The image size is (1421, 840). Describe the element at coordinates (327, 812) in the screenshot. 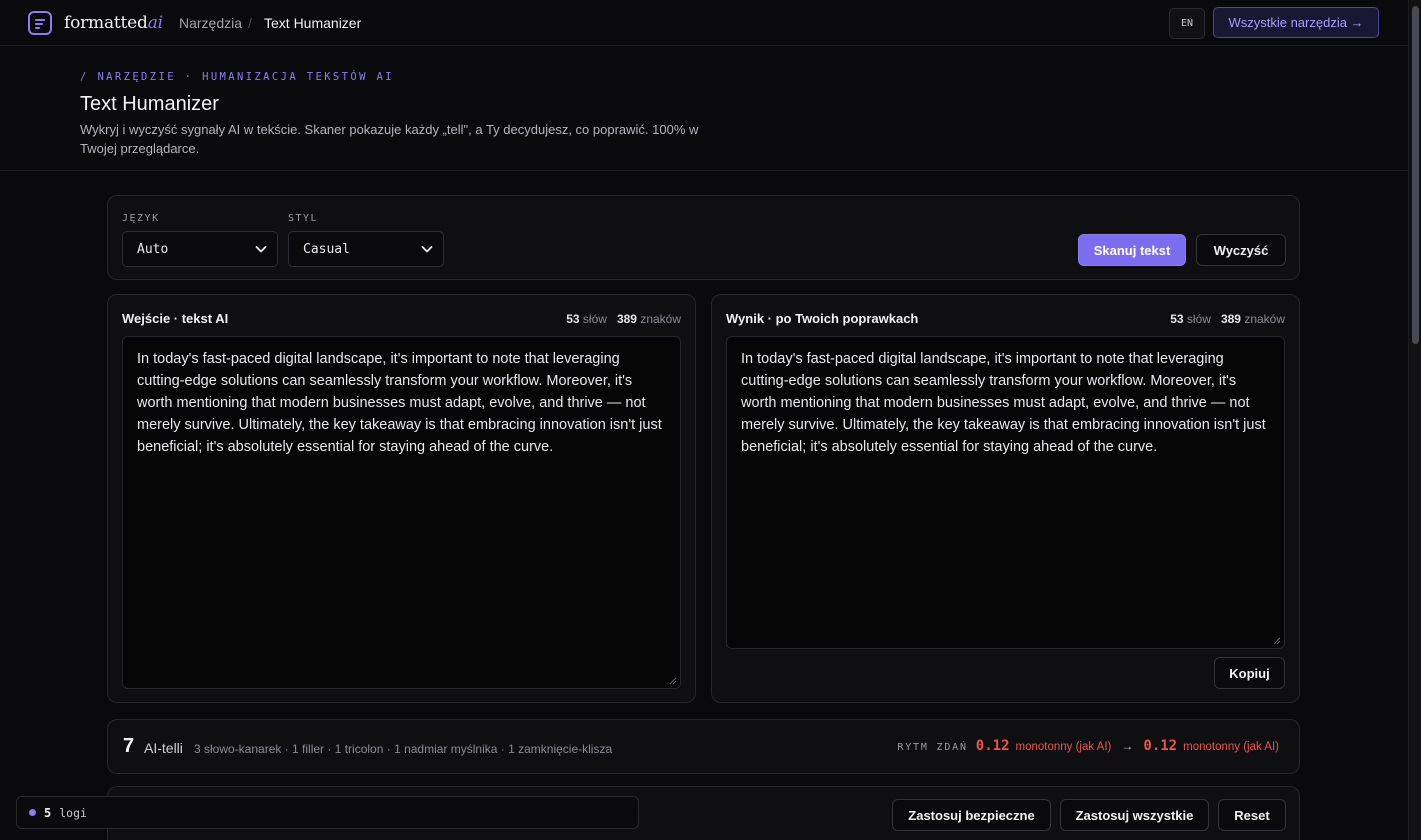

I see `logs-widget: 5 logi` at that location.